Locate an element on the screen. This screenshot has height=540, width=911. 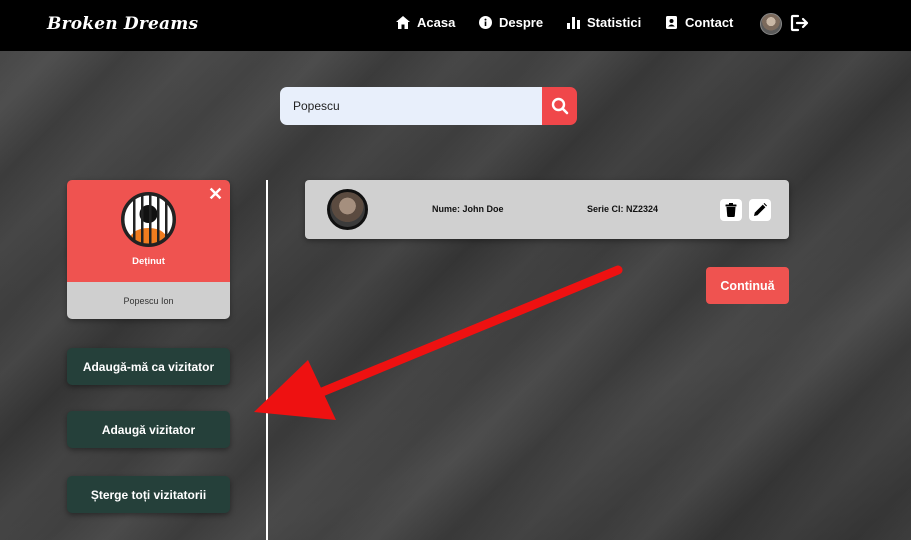
search-icon is located at coordinates (559, 106).